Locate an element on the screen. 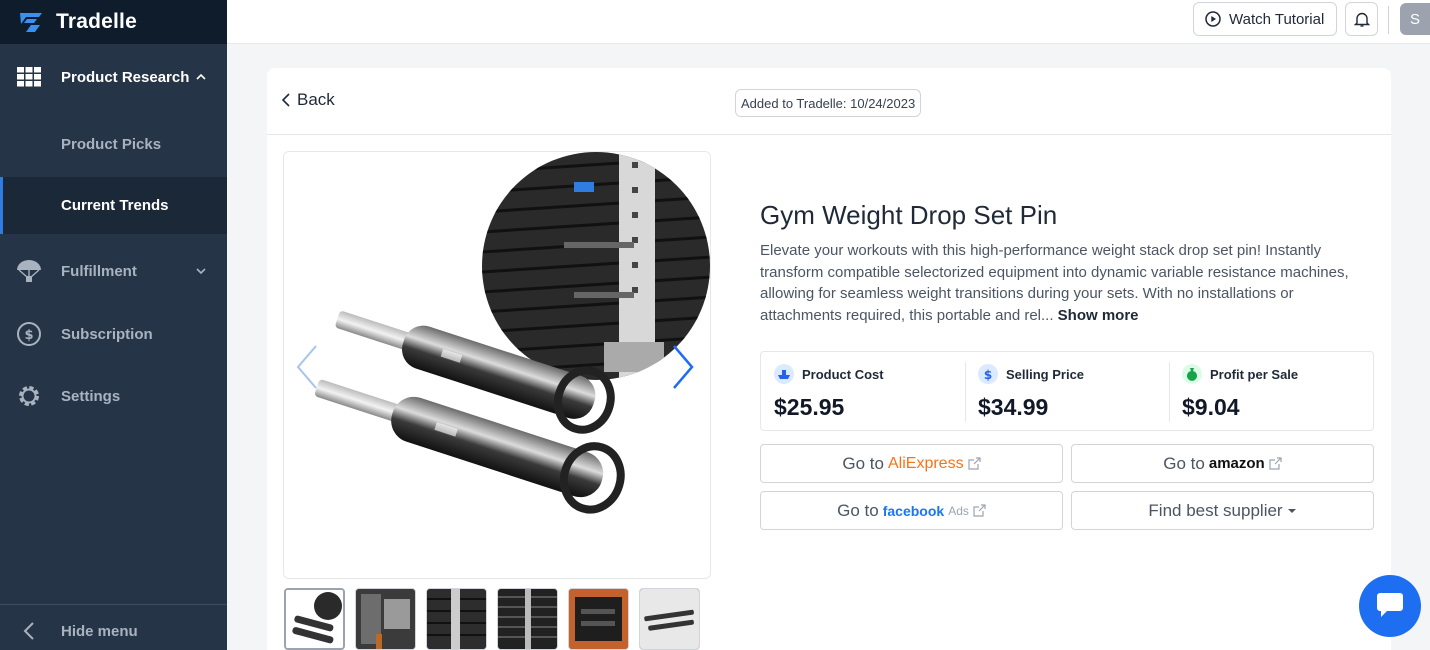 Image resolution: width=1430 pixels, height=650 pixels. sidebar-item-label: Settings is located at coordinates (91, 396).